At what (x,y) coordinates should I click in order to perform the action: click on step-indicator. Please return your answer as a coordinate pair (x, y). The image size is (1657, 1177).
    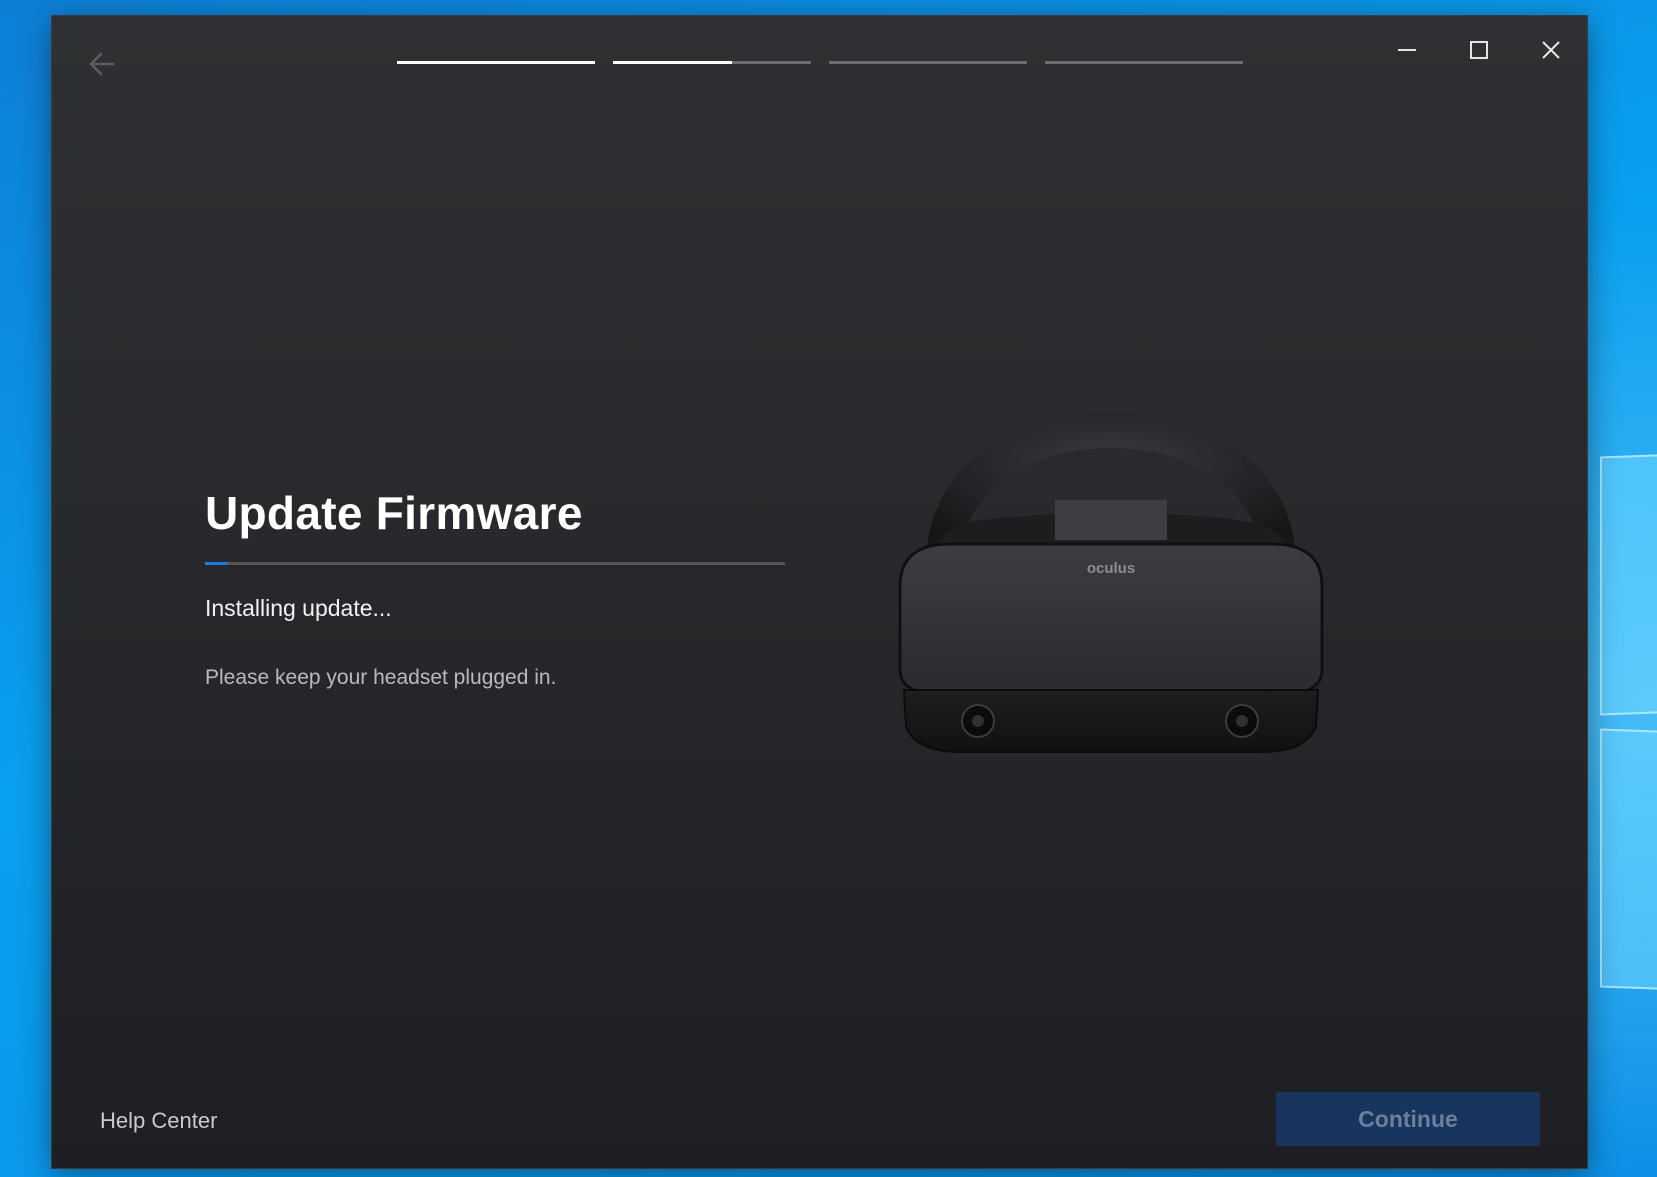
    Looking at the image, I should click on (820, 62).